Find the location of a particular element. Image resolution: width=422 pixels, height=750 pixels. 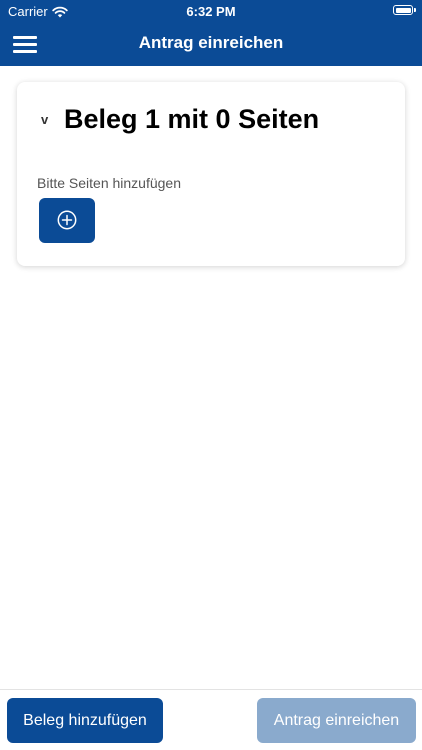

status-bar: Carrier 6:32 PM is located at coordinates (211, 11).